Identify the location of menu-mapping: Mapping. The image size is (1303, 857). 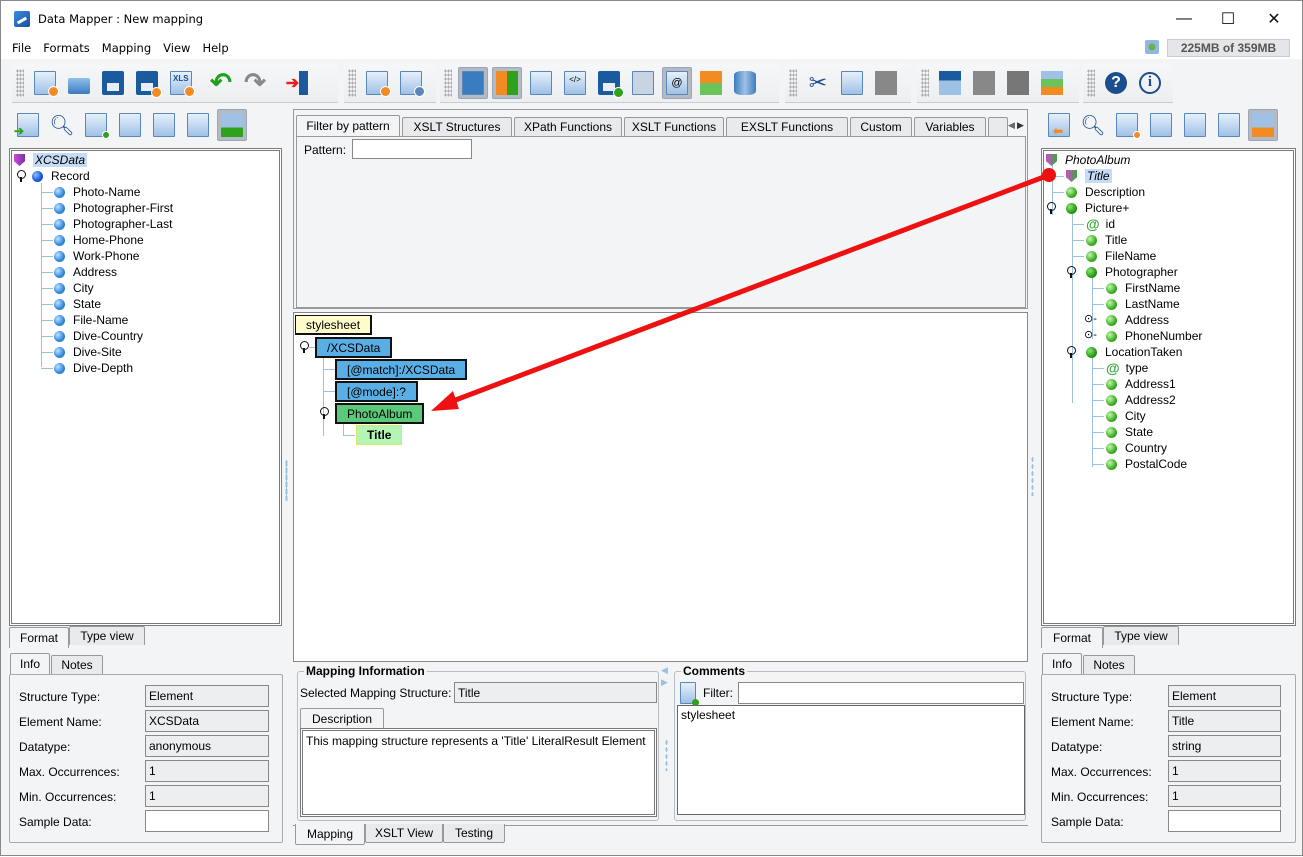
(126, 48).